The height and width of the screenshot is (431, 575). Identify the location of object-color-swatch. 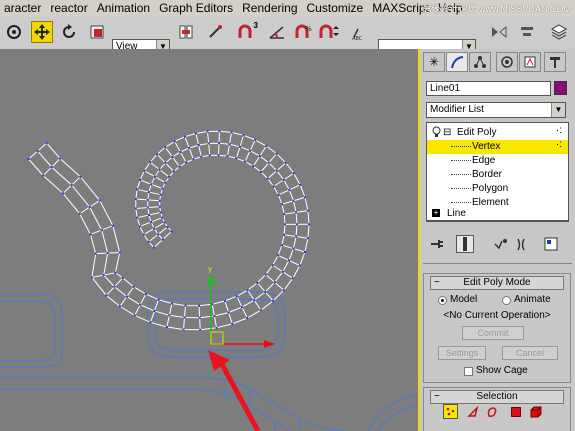
(560, 88).